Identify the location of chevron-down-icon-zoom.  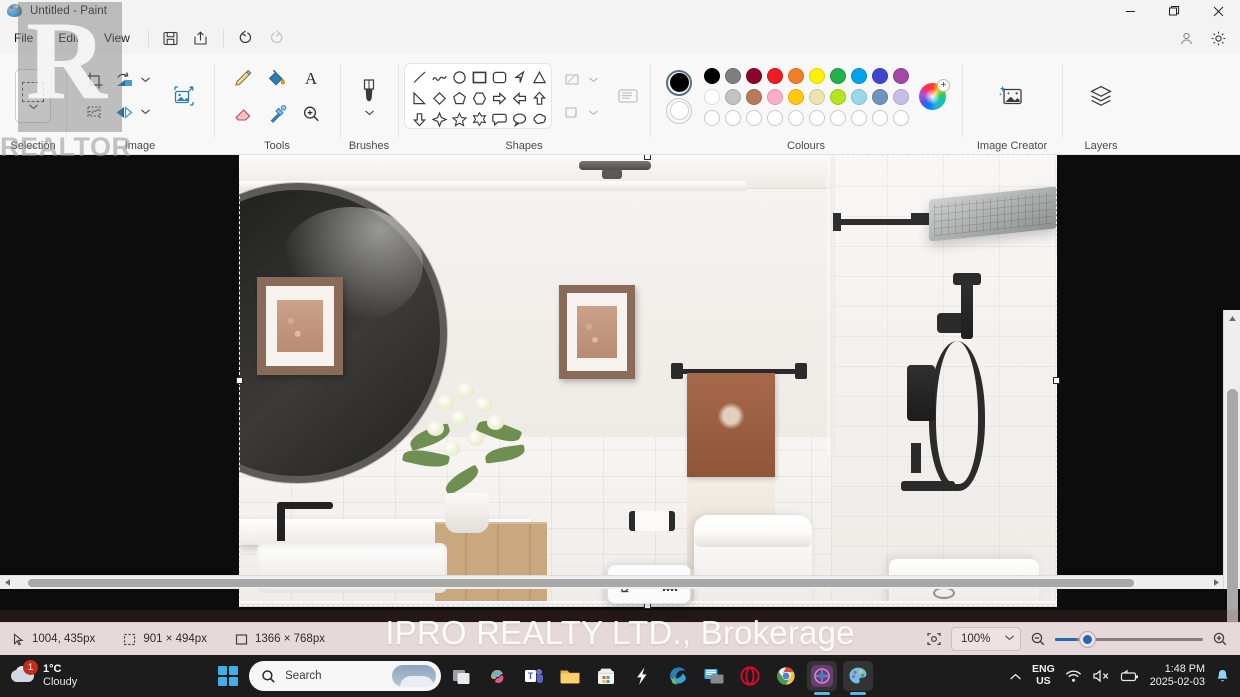
(1009, 639).